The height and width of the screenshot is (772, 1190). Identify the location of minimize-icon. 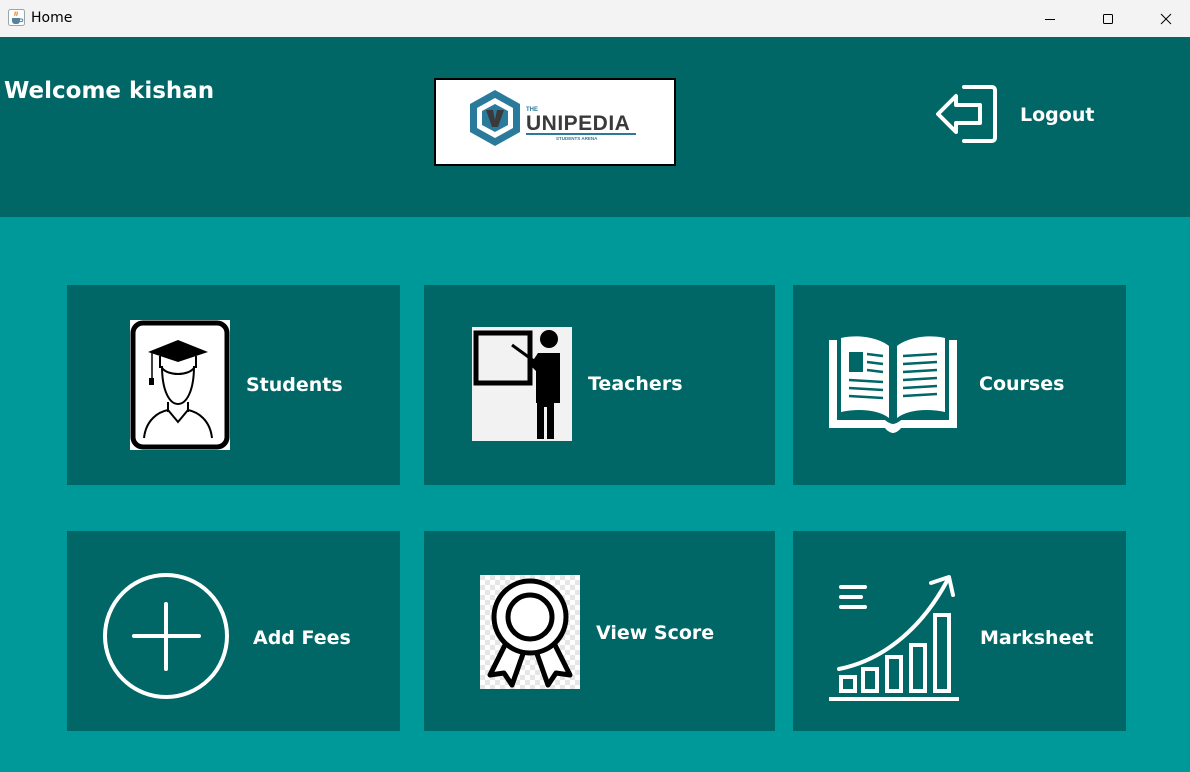
(1050, 19).